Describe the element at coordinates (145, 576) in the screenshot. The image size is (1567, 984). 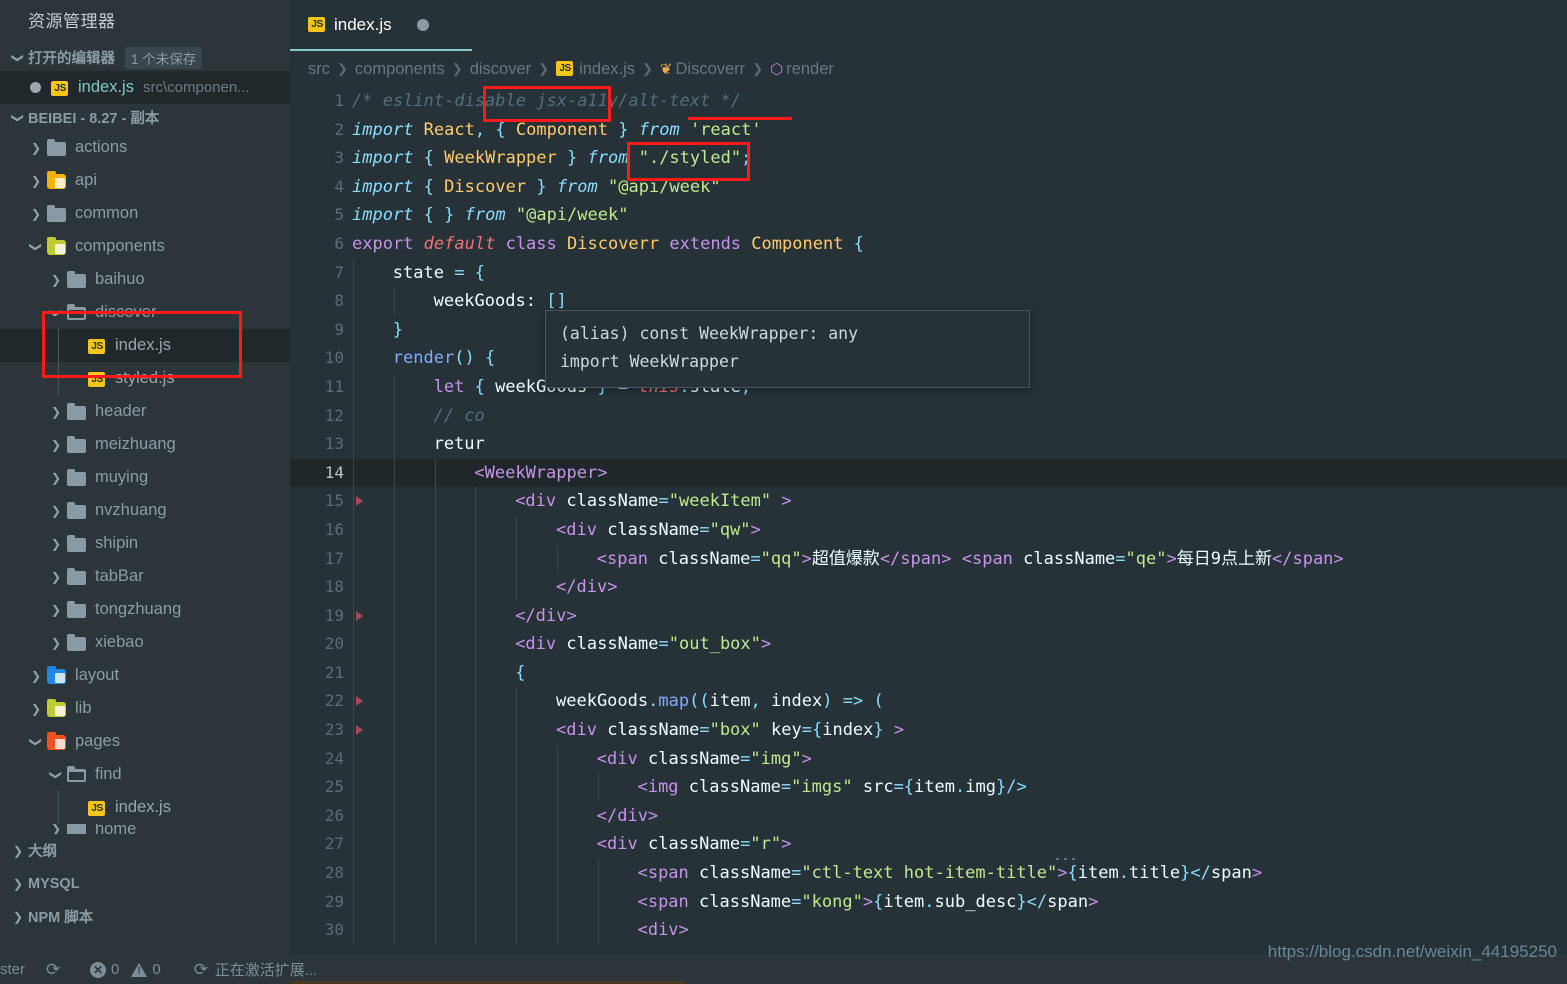
I see `tree-item-tabbar: tabBar` at that location.